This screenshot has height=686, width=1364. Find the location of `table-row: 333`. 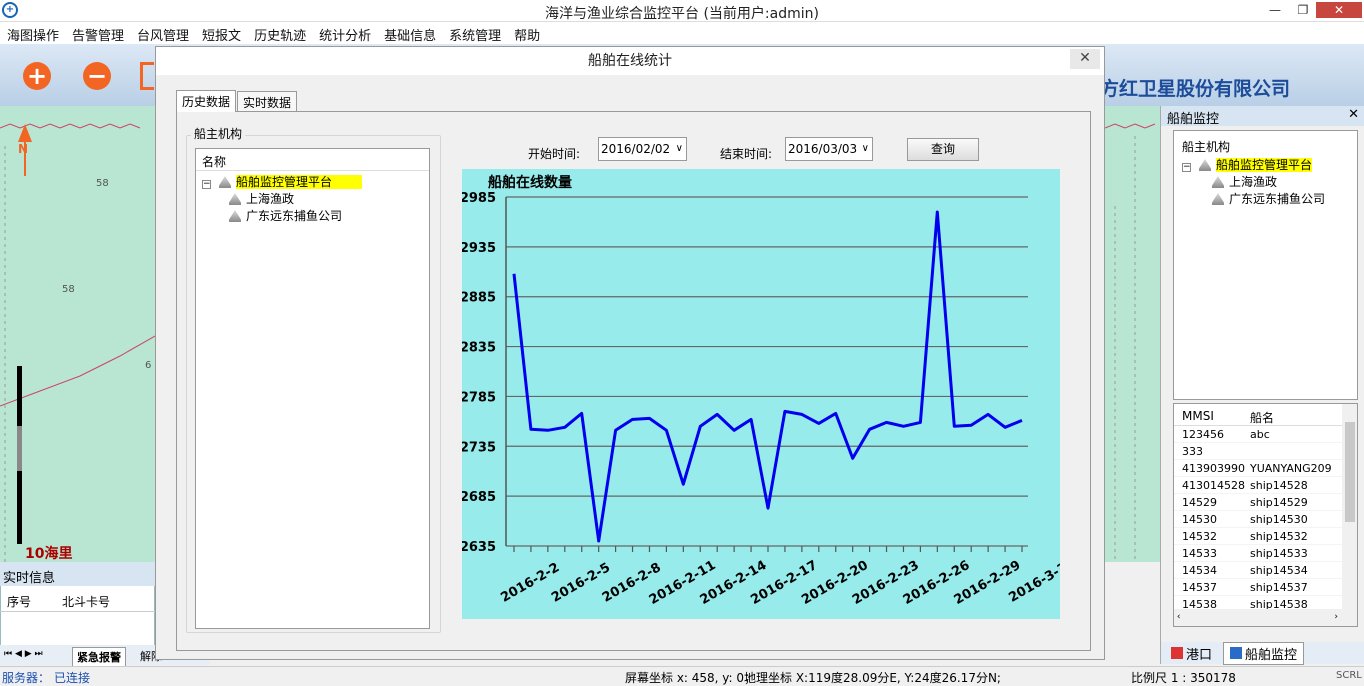

table-row: 333 is located at coordinates (1265, 451).